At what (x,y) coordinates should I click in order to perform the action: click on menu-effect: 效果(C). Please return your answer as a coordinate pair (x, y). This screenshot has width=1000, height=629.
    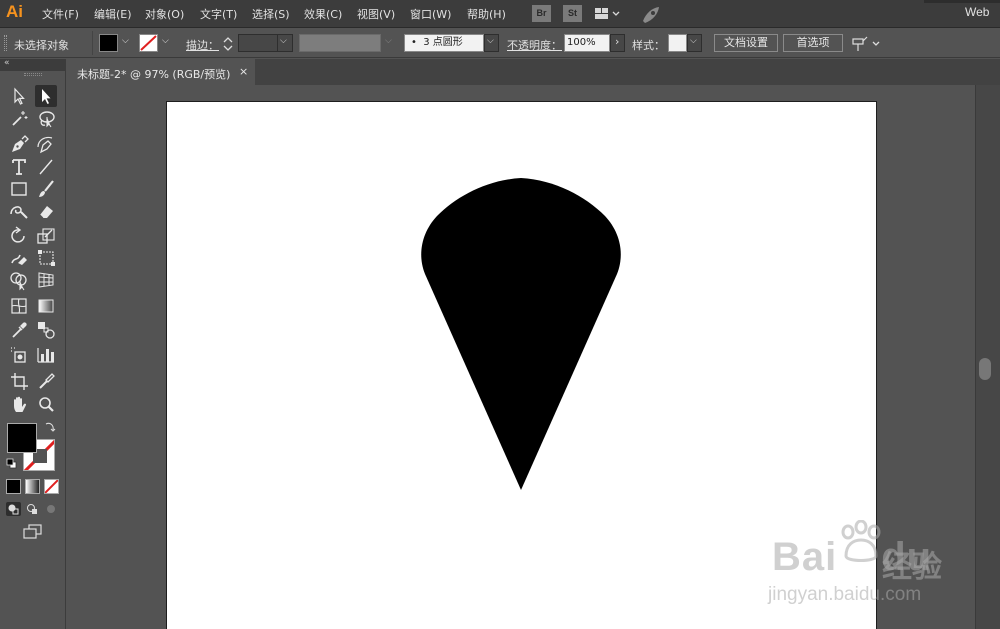
    Looking at the image, I should click on (323, 14).